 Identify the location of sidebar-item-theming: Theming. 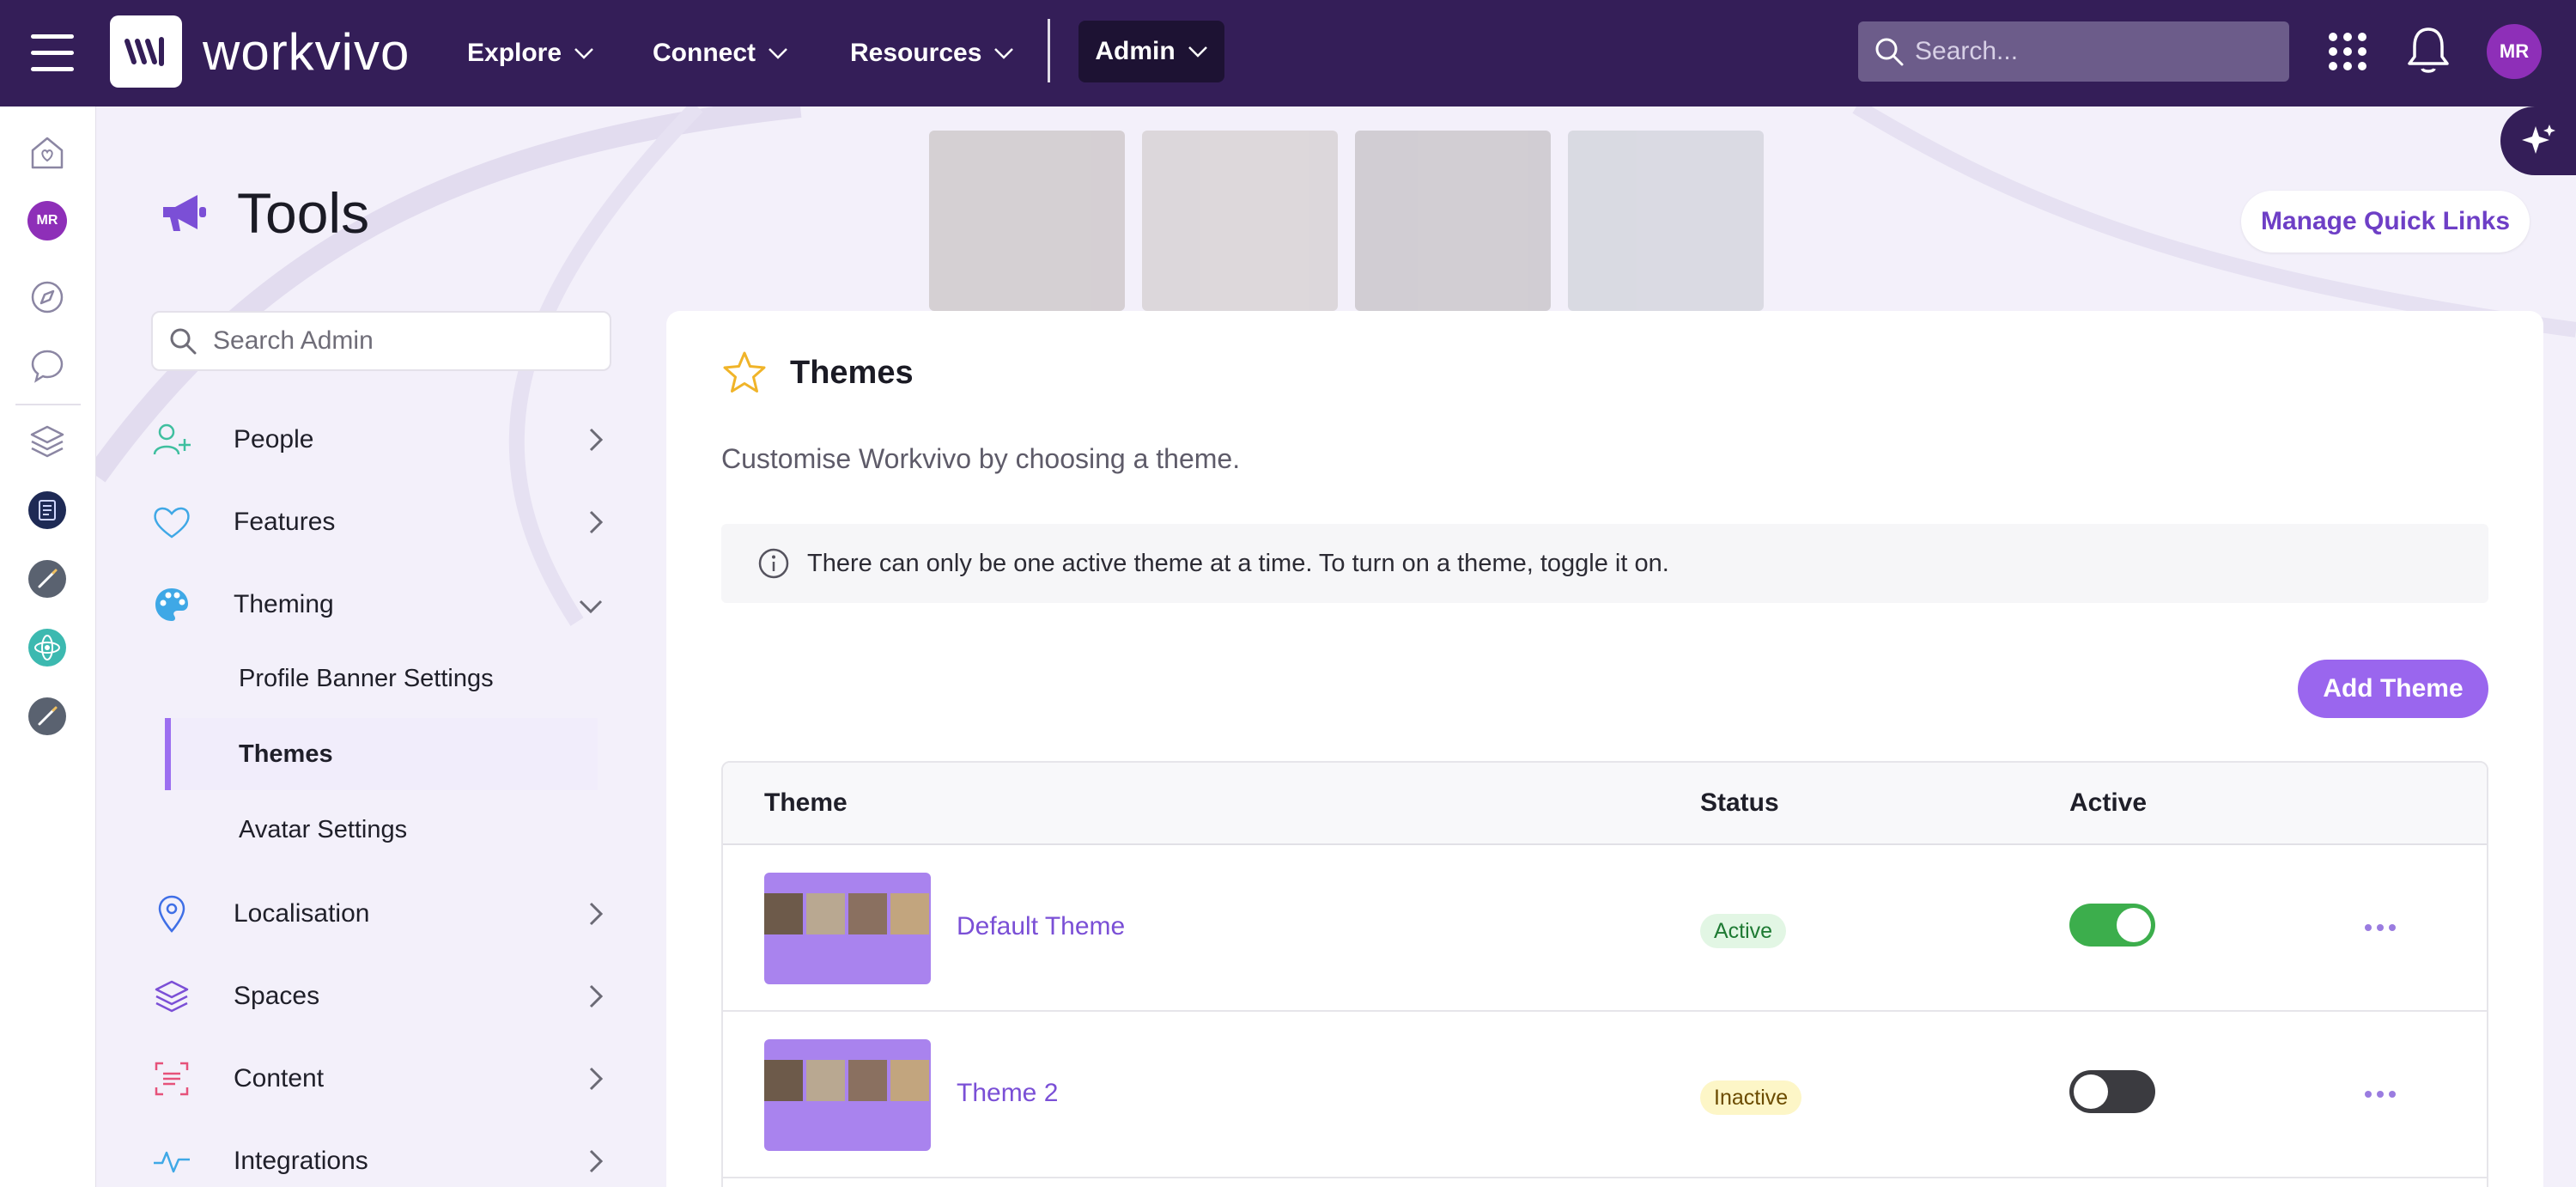
(381, 604).